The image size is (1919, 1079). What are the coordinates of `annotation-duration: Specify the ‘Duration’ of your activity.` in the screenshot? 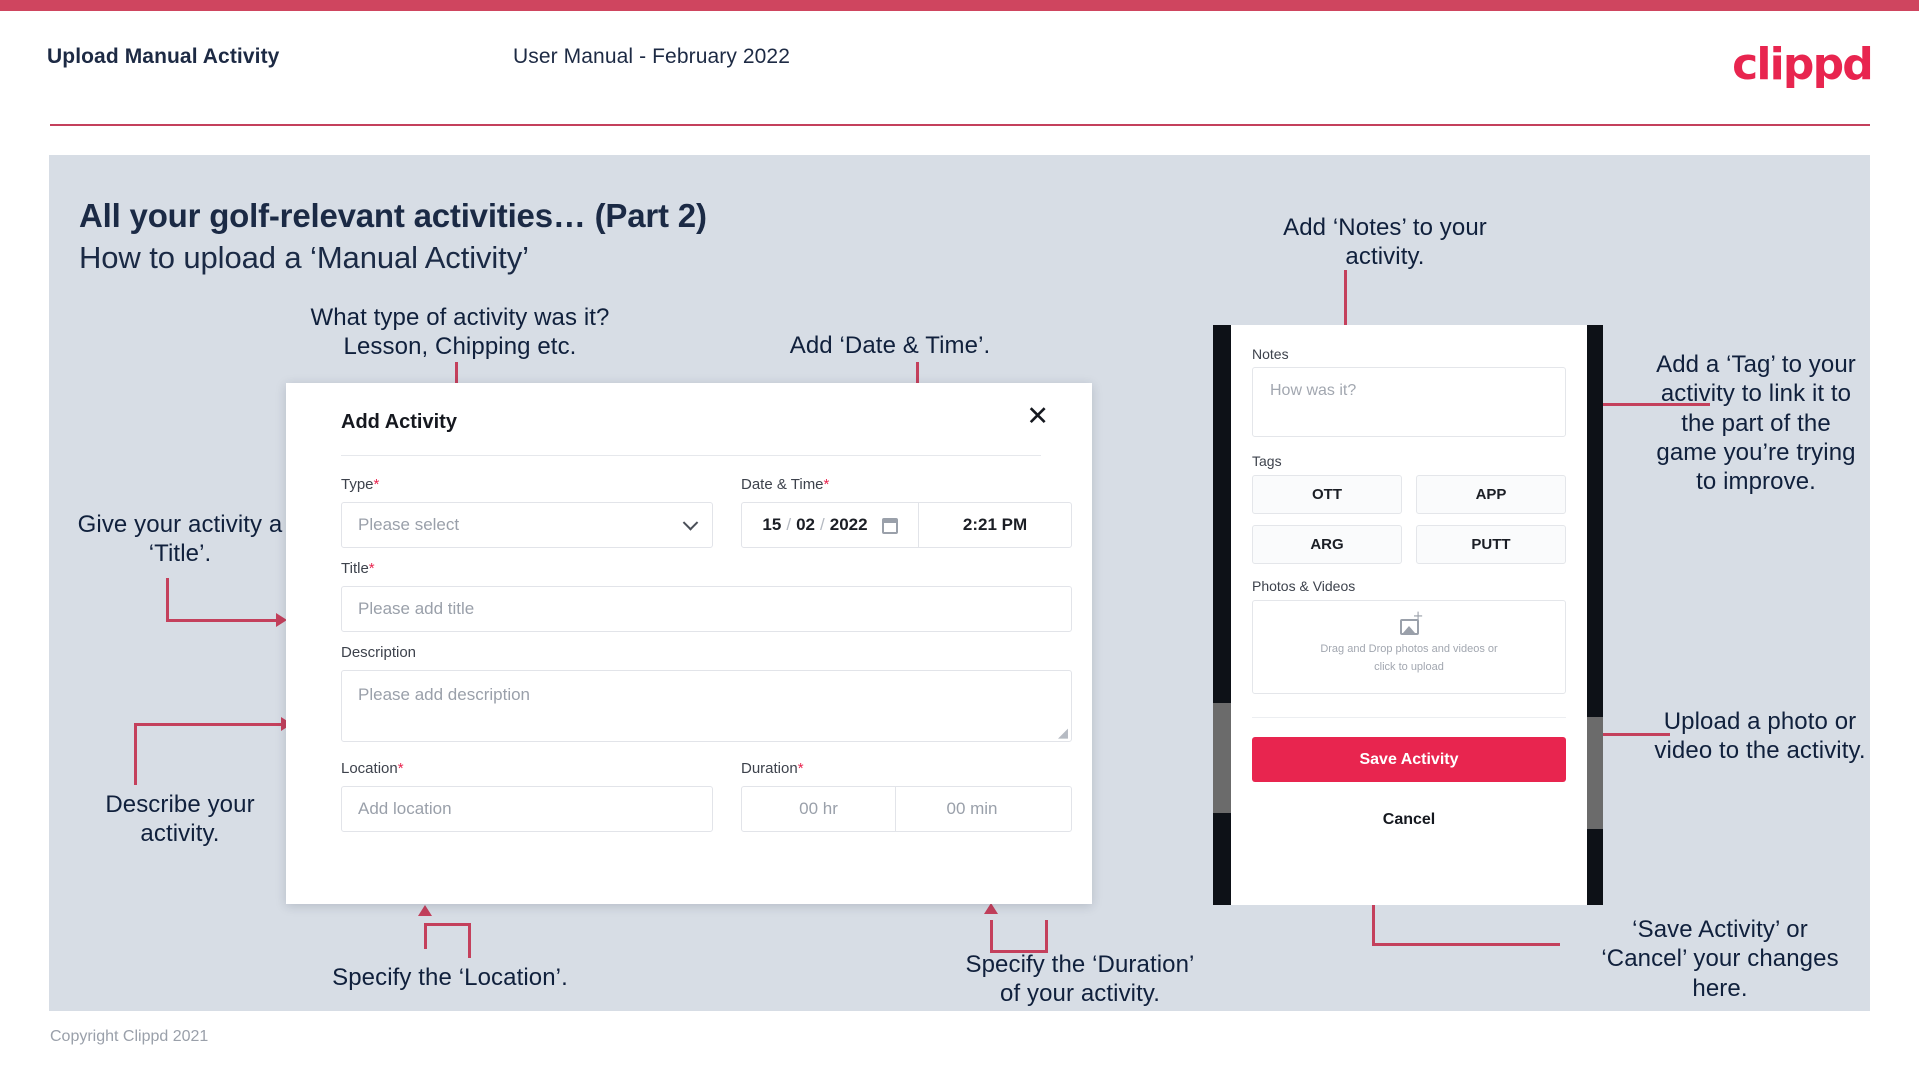 It's located at (1080, 979).